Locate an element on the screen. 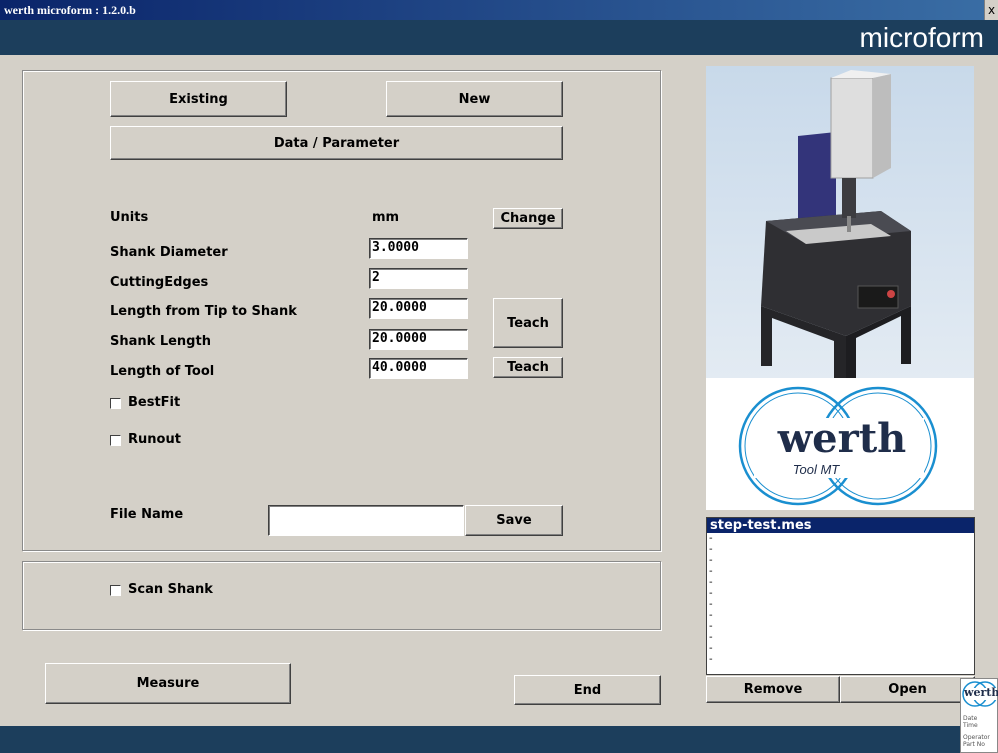 Image resolution: width=998 pixels, height=753 pixels. save-button: Save is located at coordinates (514, 520).